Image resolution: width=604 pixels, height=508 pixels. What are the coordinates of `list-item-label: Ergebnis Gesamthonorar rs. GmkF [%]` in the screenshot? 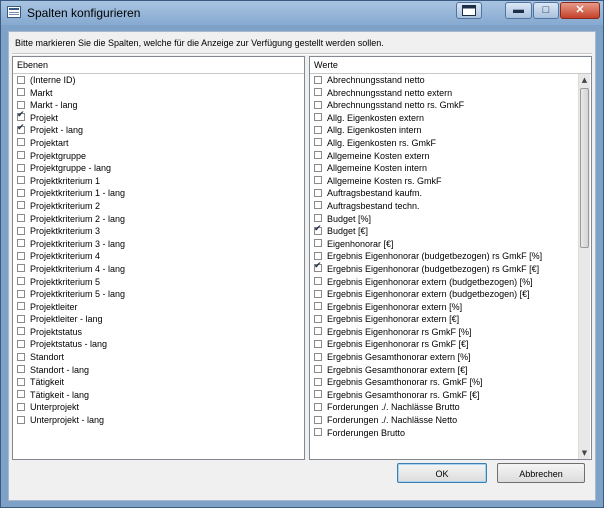 It's located at (405, 382).